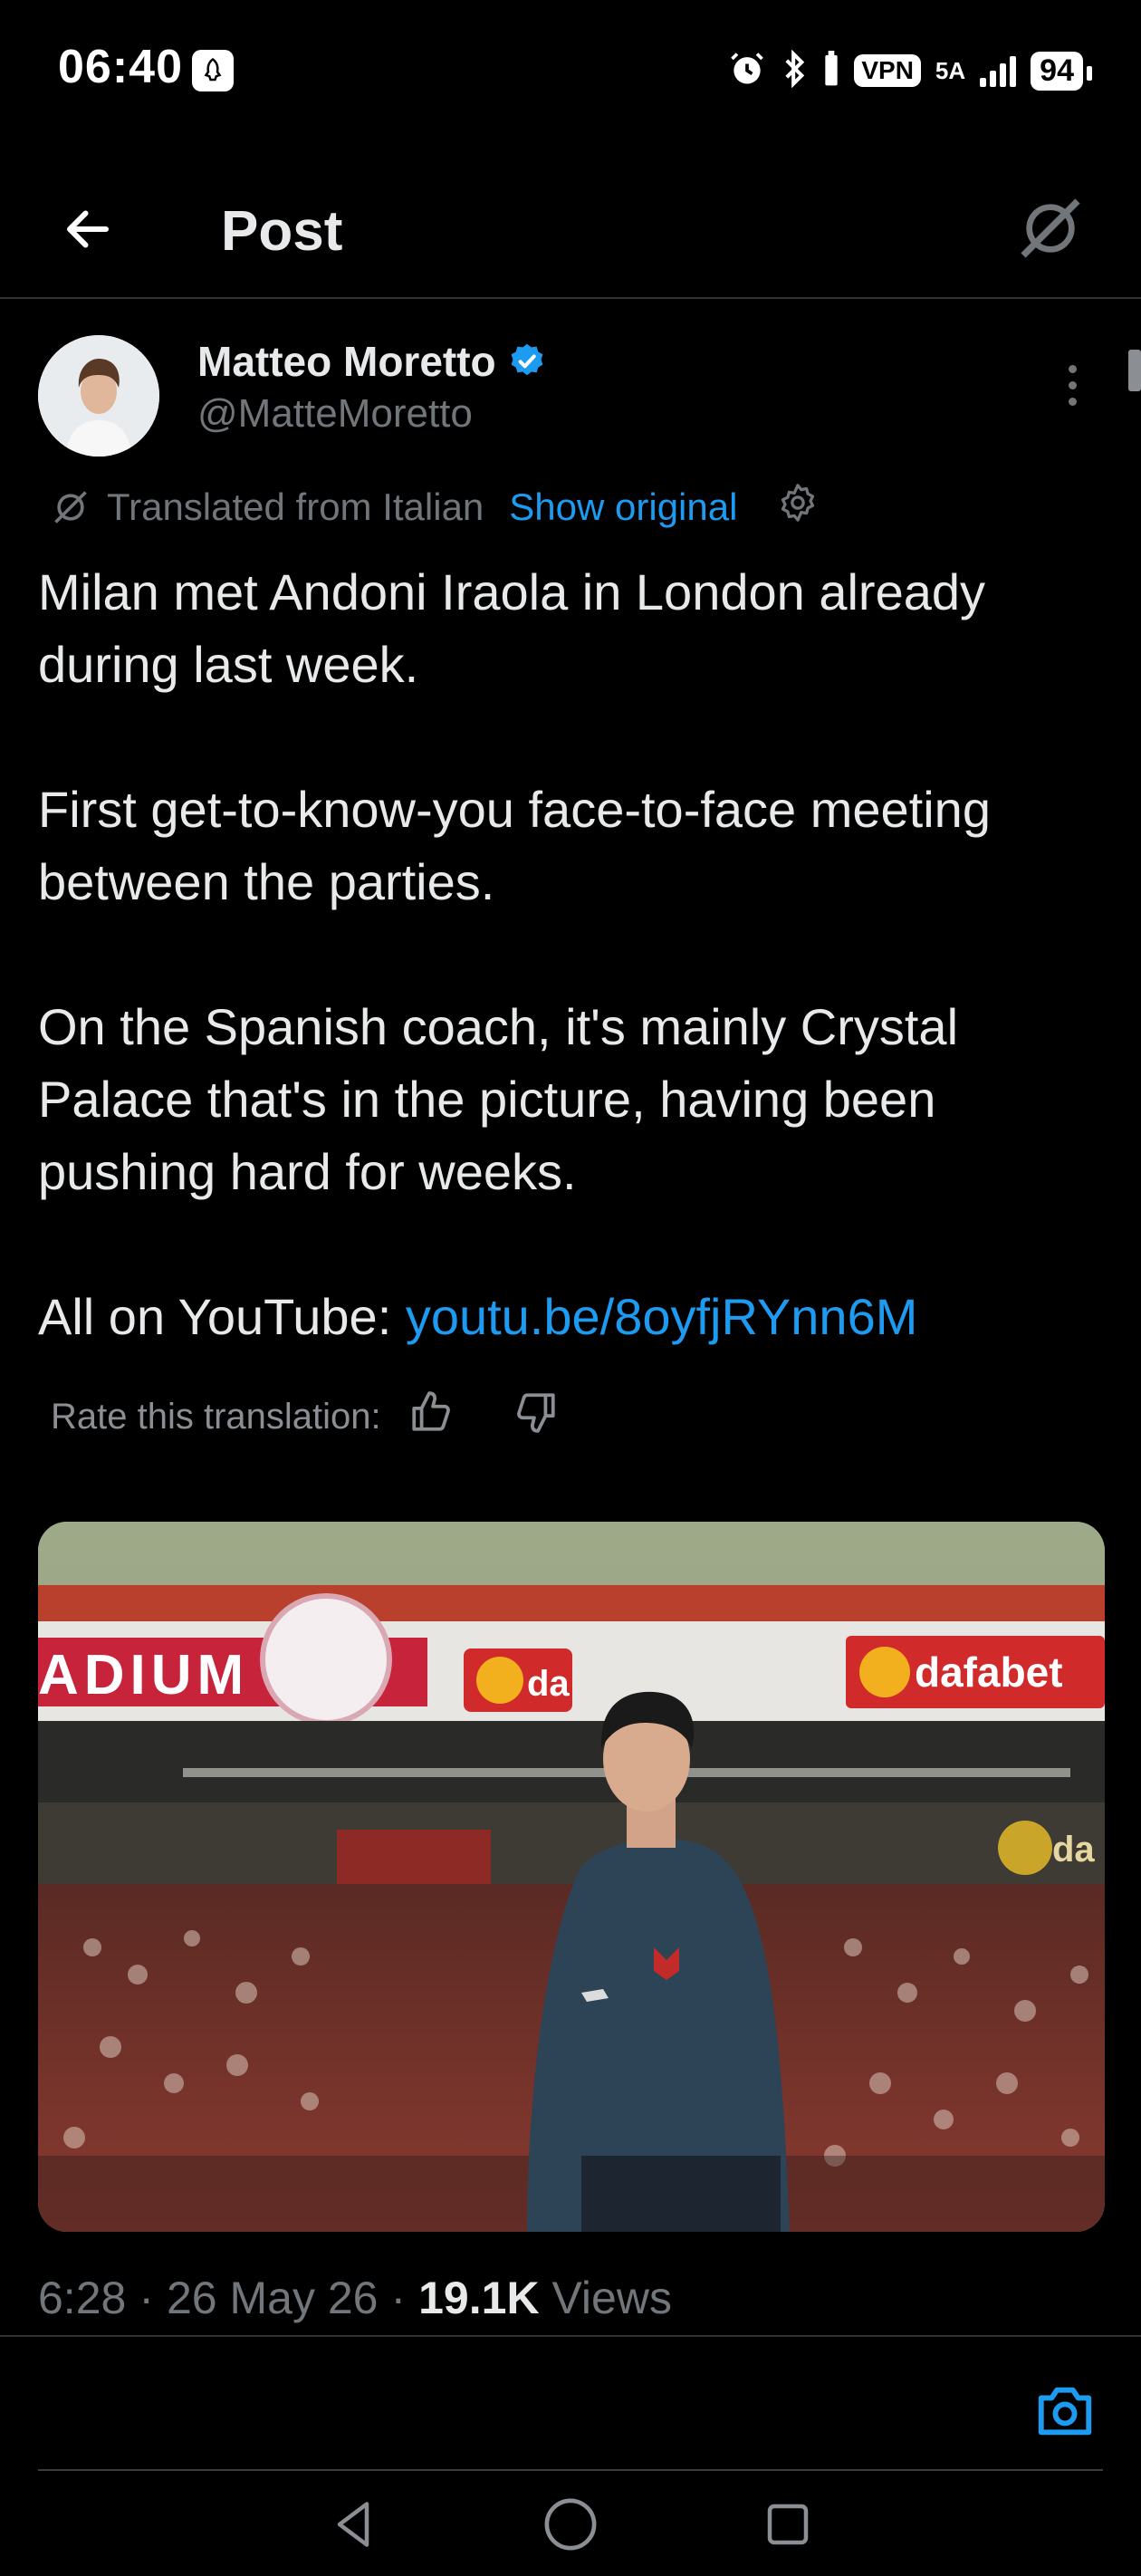  Describe the element at coordinates (295, 506) in the screenshot. I see `translated-from-label: Translated from Italian` at that location.